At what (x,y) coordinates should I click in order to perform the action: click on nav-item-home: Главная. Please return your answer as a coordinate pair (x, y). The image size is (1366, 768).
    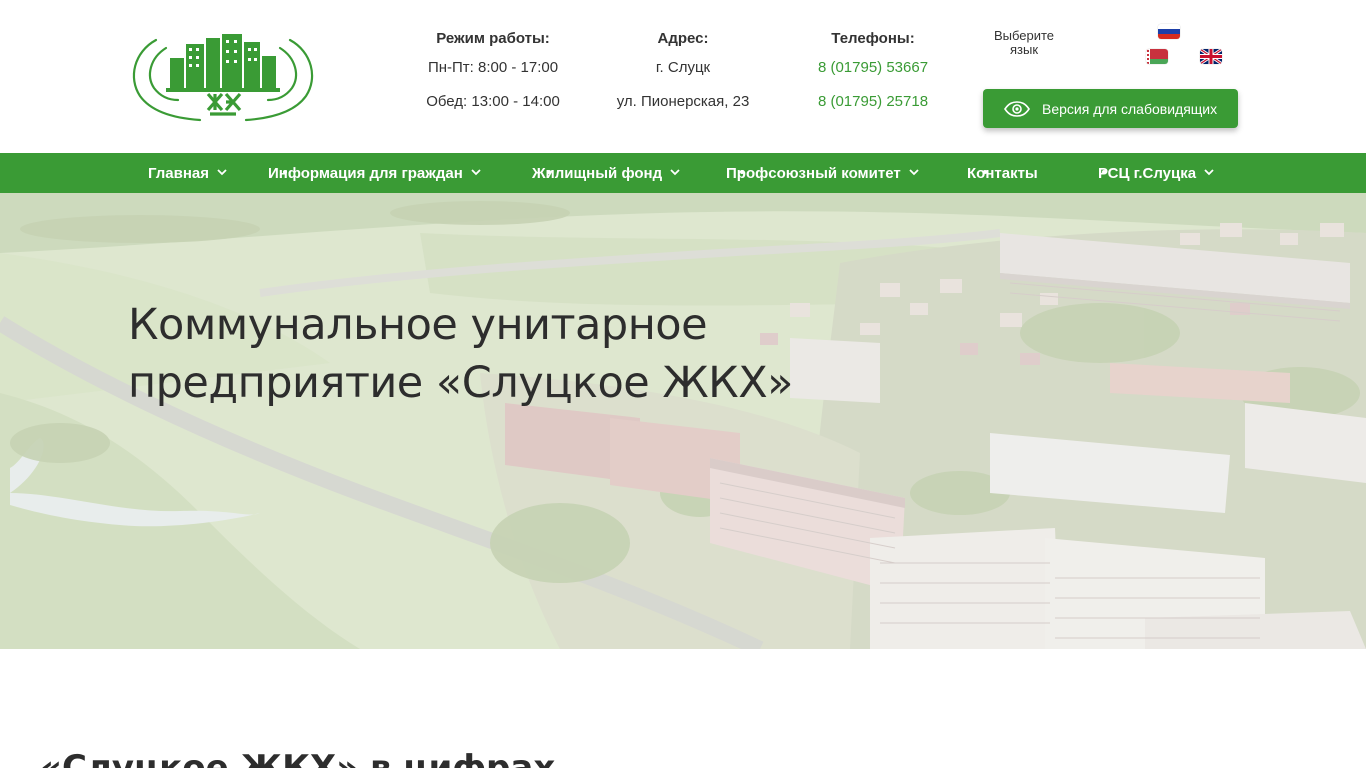
    Looking at the image, I should click on (187, 173).